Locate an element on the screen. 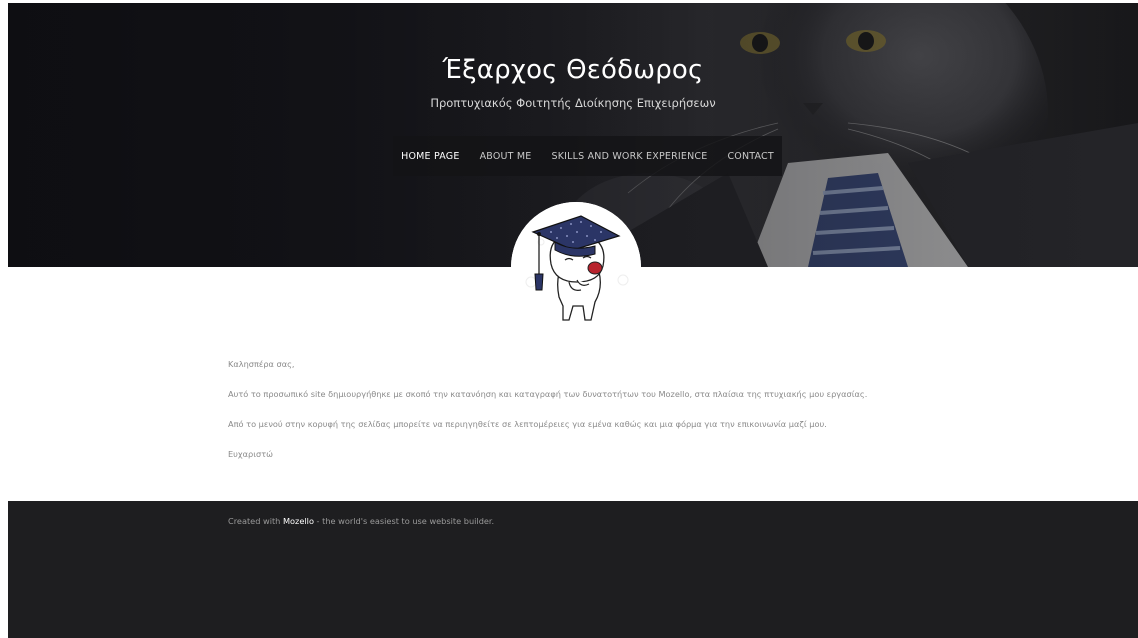 This screenshot has width=1138, height=638. greeting-paragraph: Καλησπέρα σας, is located at coordinates (261, 364).